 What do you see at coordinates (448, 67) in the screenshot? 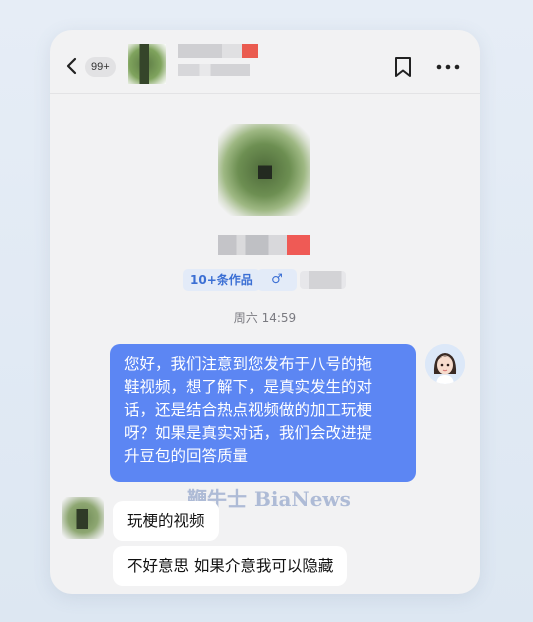
I see `more-icon` at bounding box center [448, 67].